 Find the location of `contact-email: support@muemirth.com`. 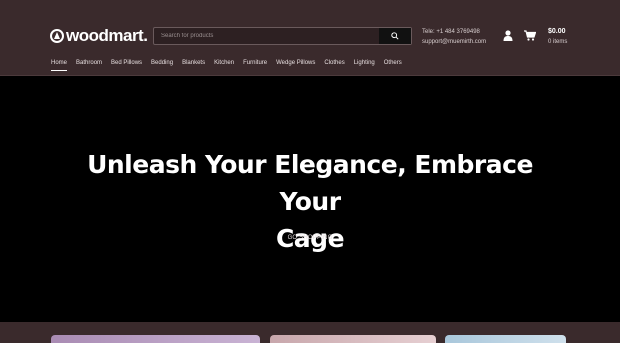

contact-email: support@muemirth.com is located at coordinates (454, 42).